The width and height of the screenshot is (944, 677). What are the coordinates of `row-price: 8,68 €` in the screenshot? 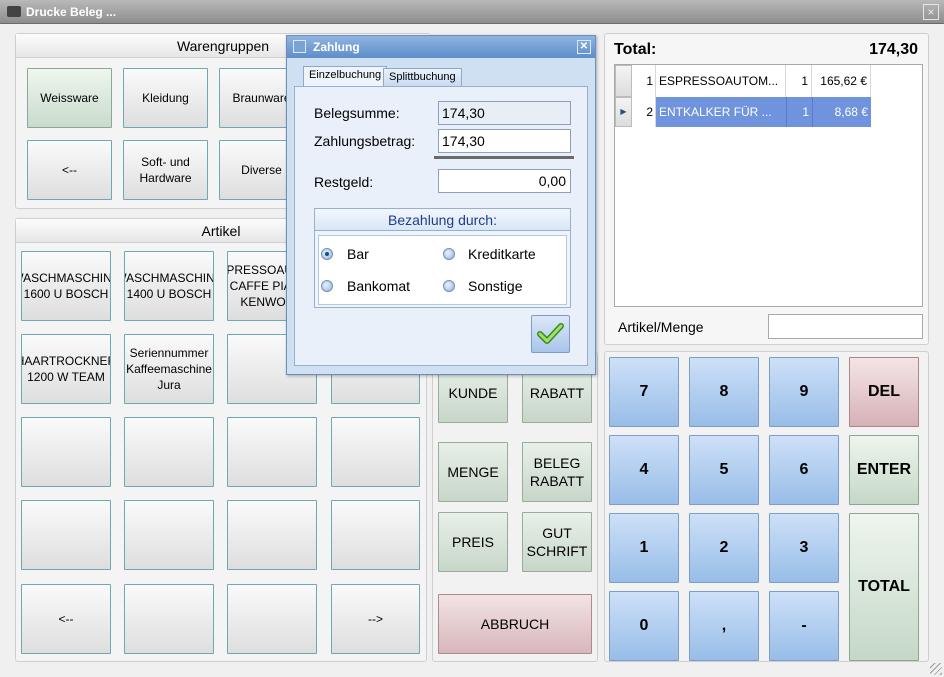 It's located at (841, 112).